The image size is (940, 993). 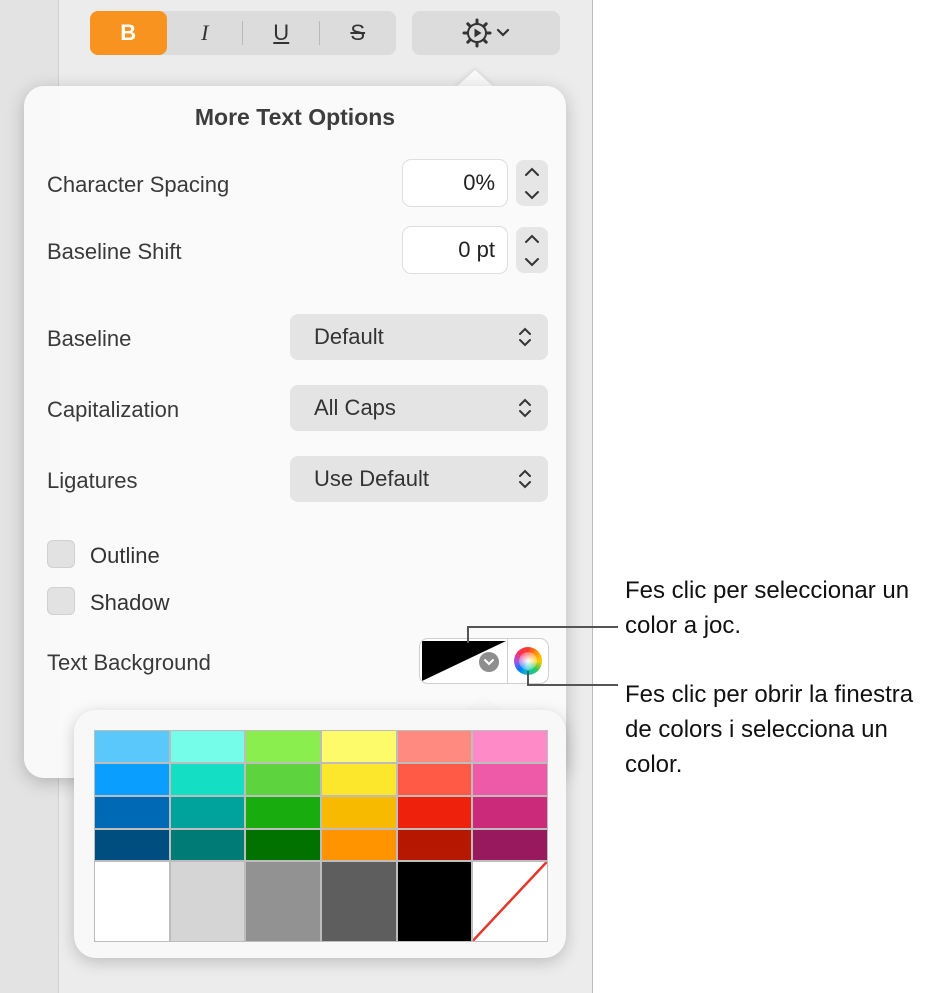 I want to click on baseline-shift-stepper, so click(x=532, y=250).